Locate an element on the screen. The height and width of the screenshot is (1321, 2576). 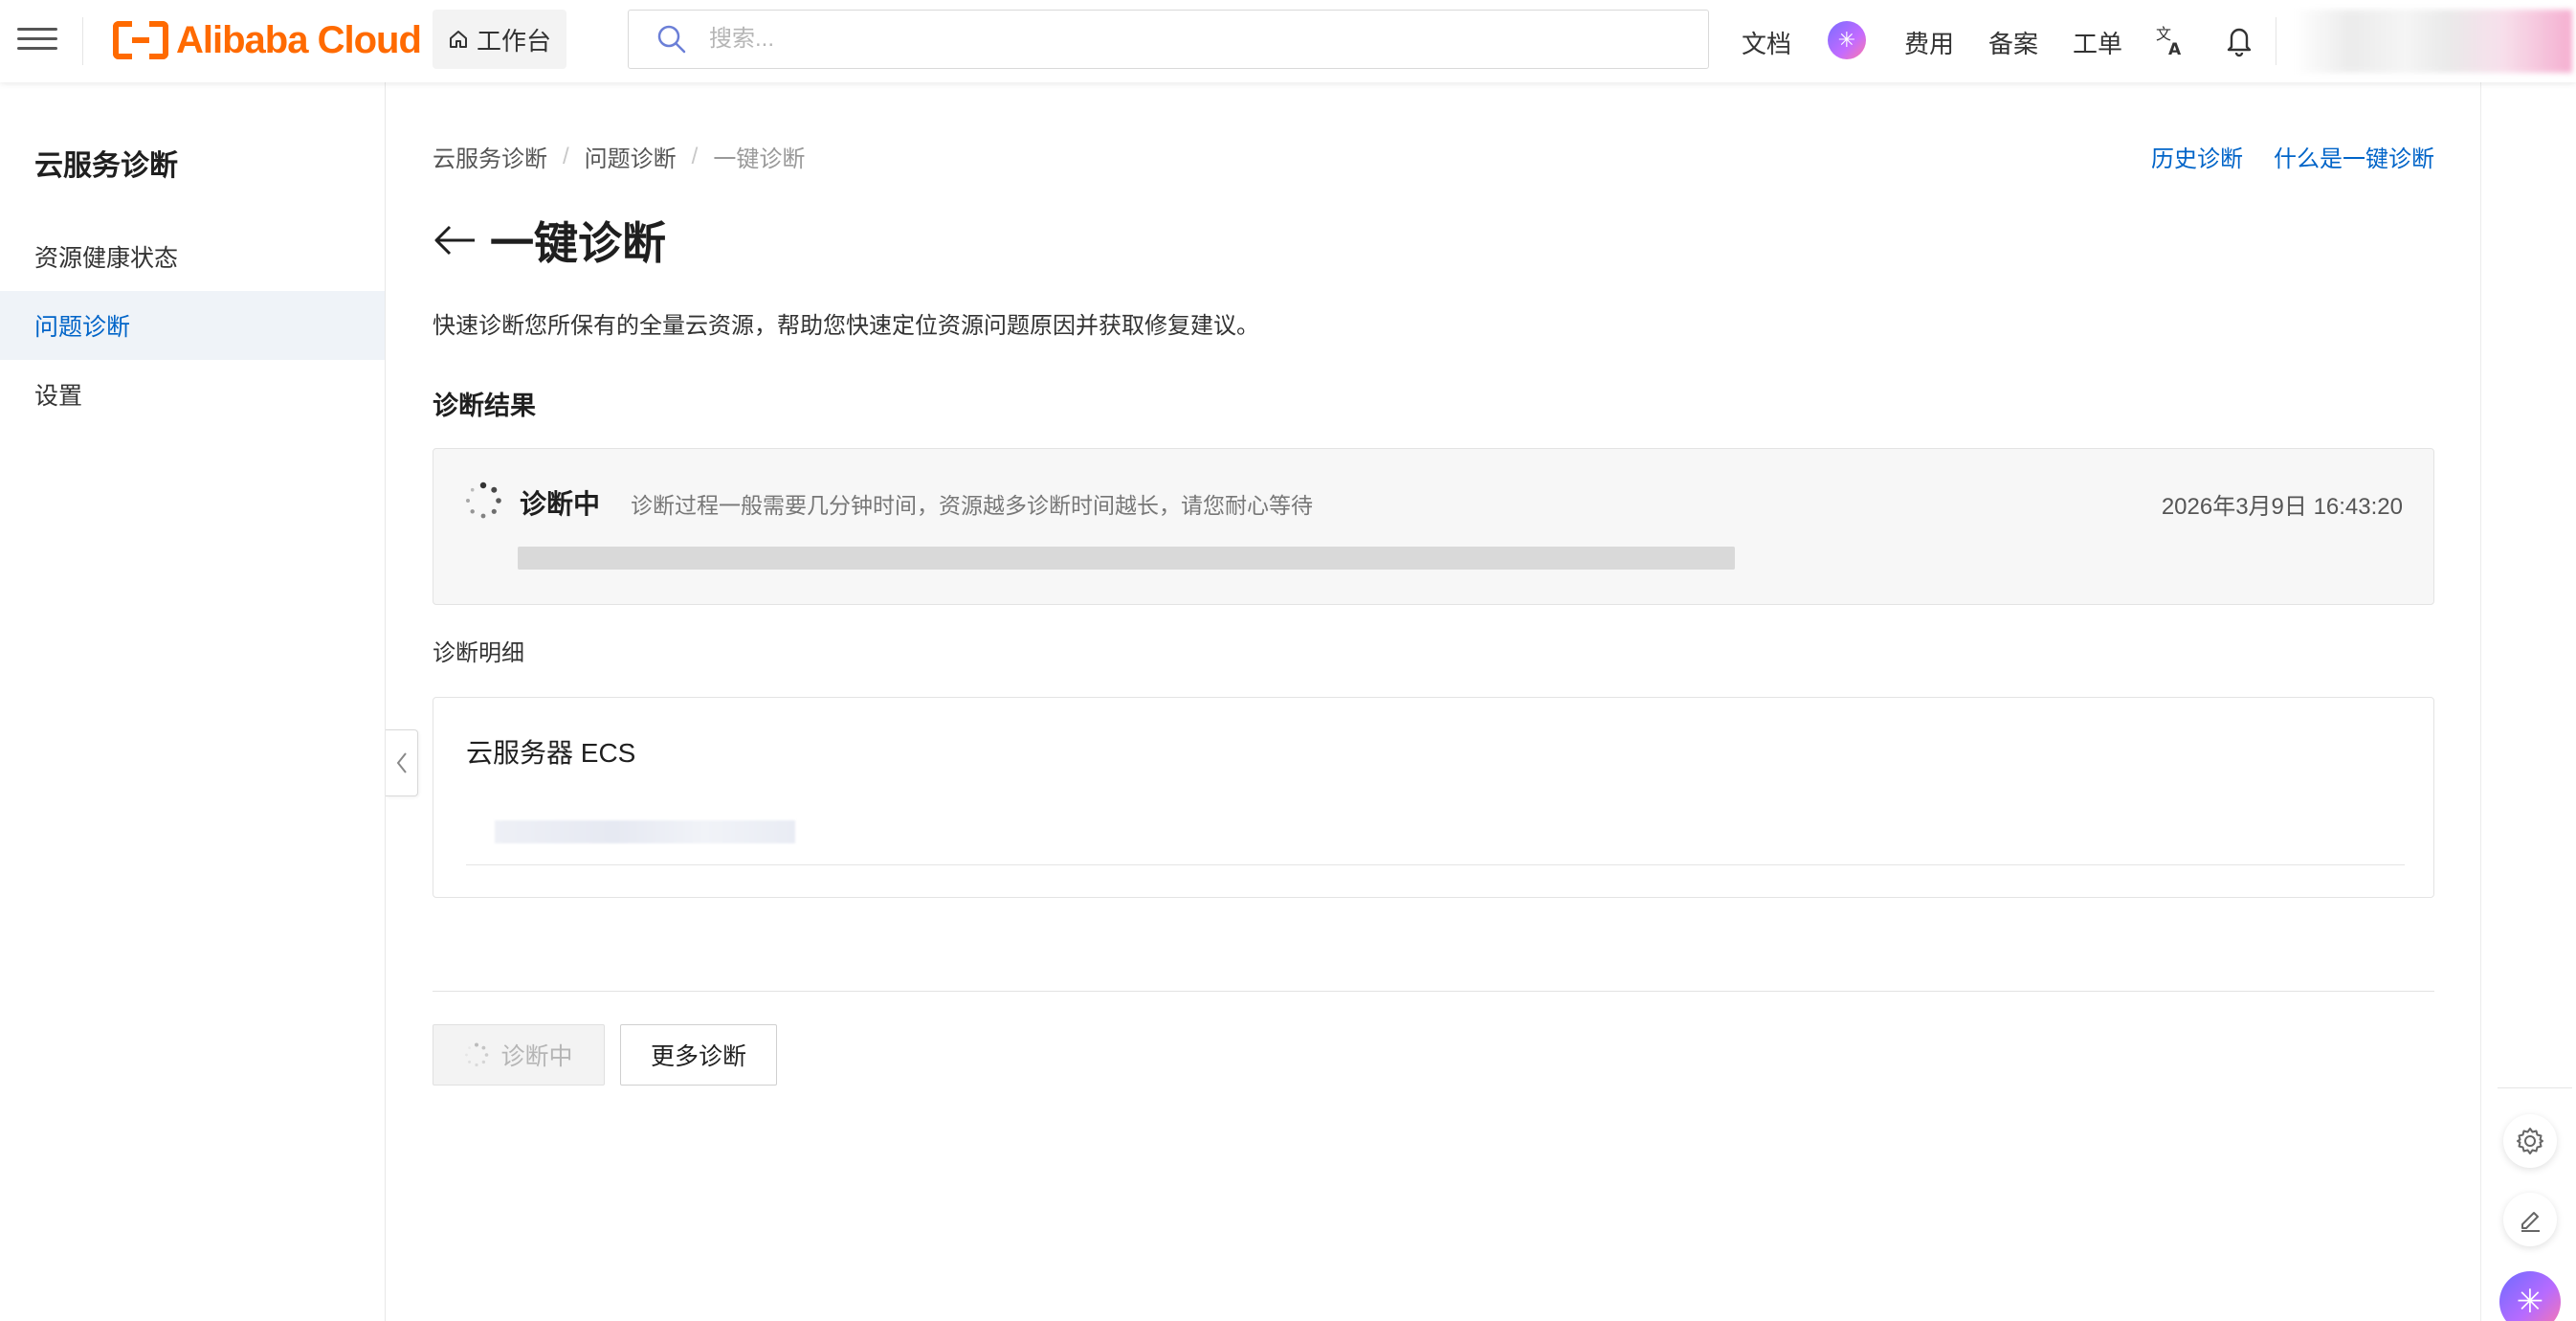
search-box is located at coordinates (1168, 39).